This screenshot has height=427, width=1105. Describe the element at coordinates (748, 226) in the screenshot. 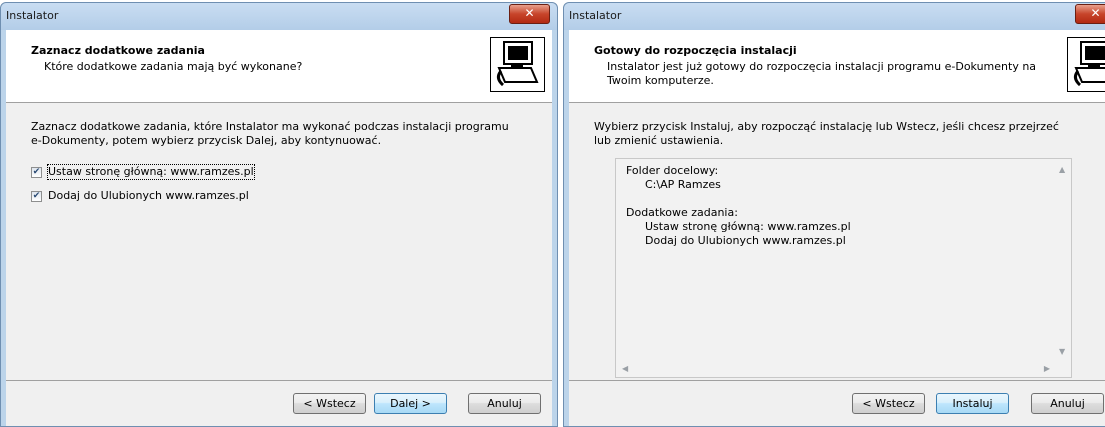

I see `memo-task-item: Ustaw stronę główną: www.ramzes.pl` at that location.